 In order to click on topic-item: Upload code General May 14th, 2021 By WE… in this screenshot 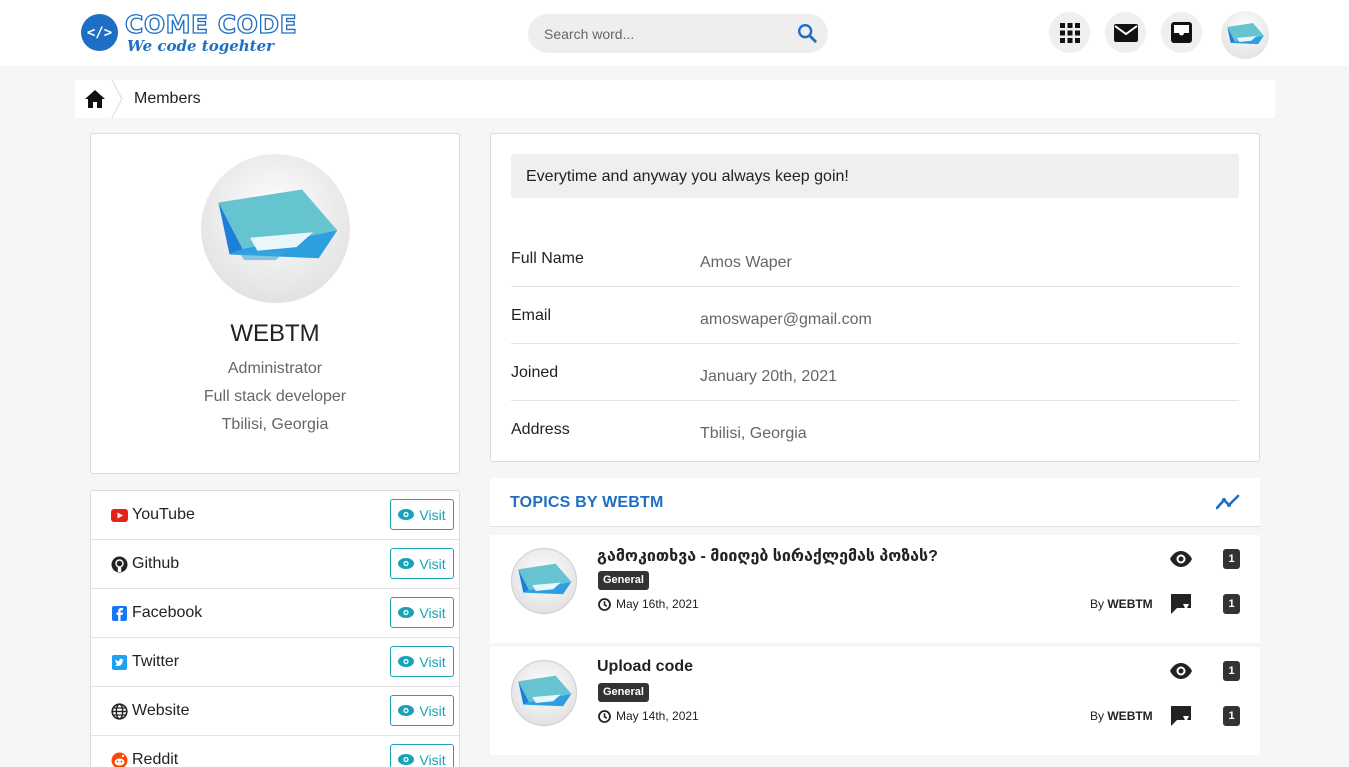, I will do `click(875, 701)`.